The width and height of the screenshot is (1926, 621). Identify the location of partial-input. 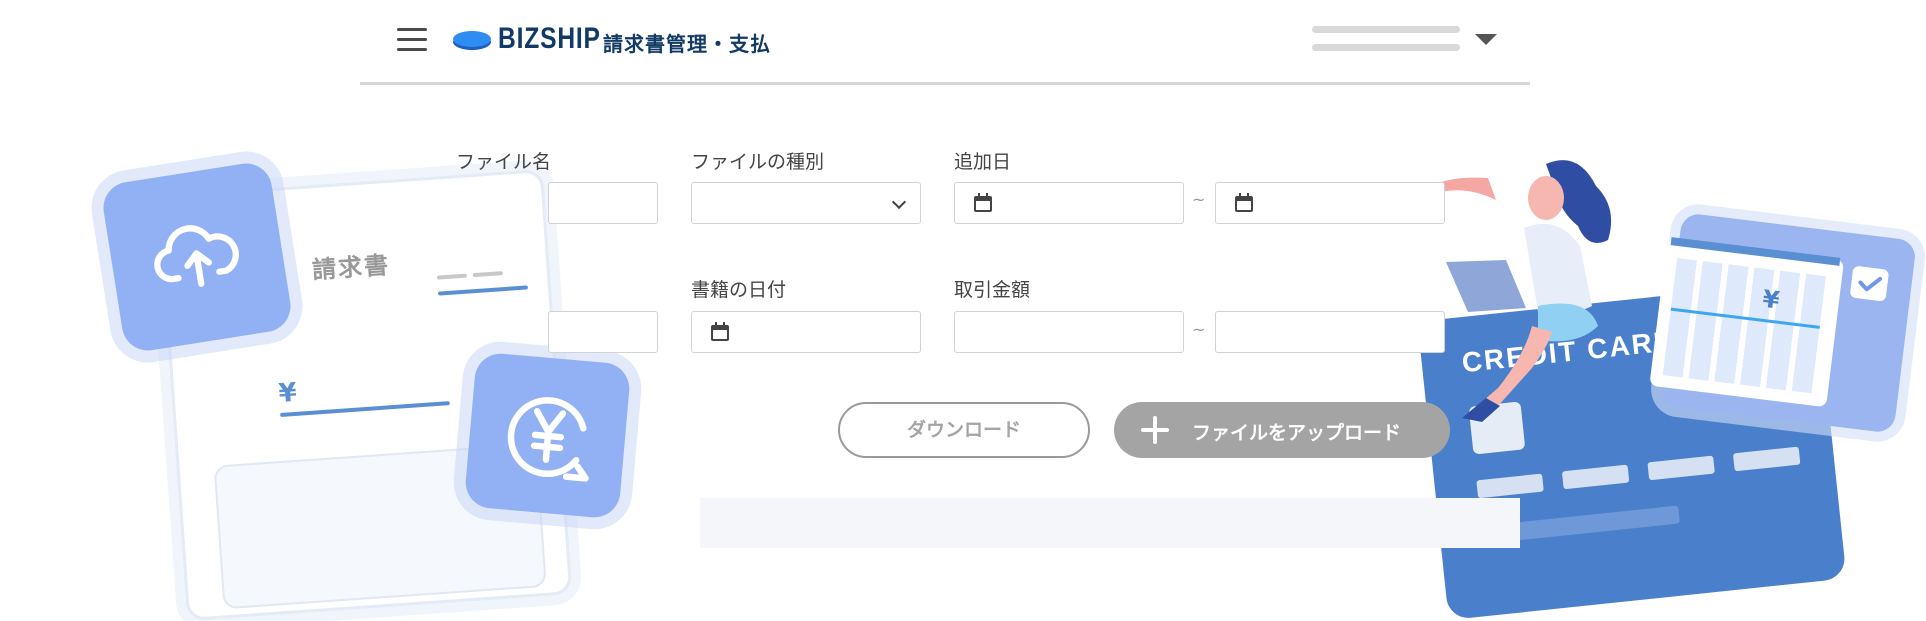
(603, 332).